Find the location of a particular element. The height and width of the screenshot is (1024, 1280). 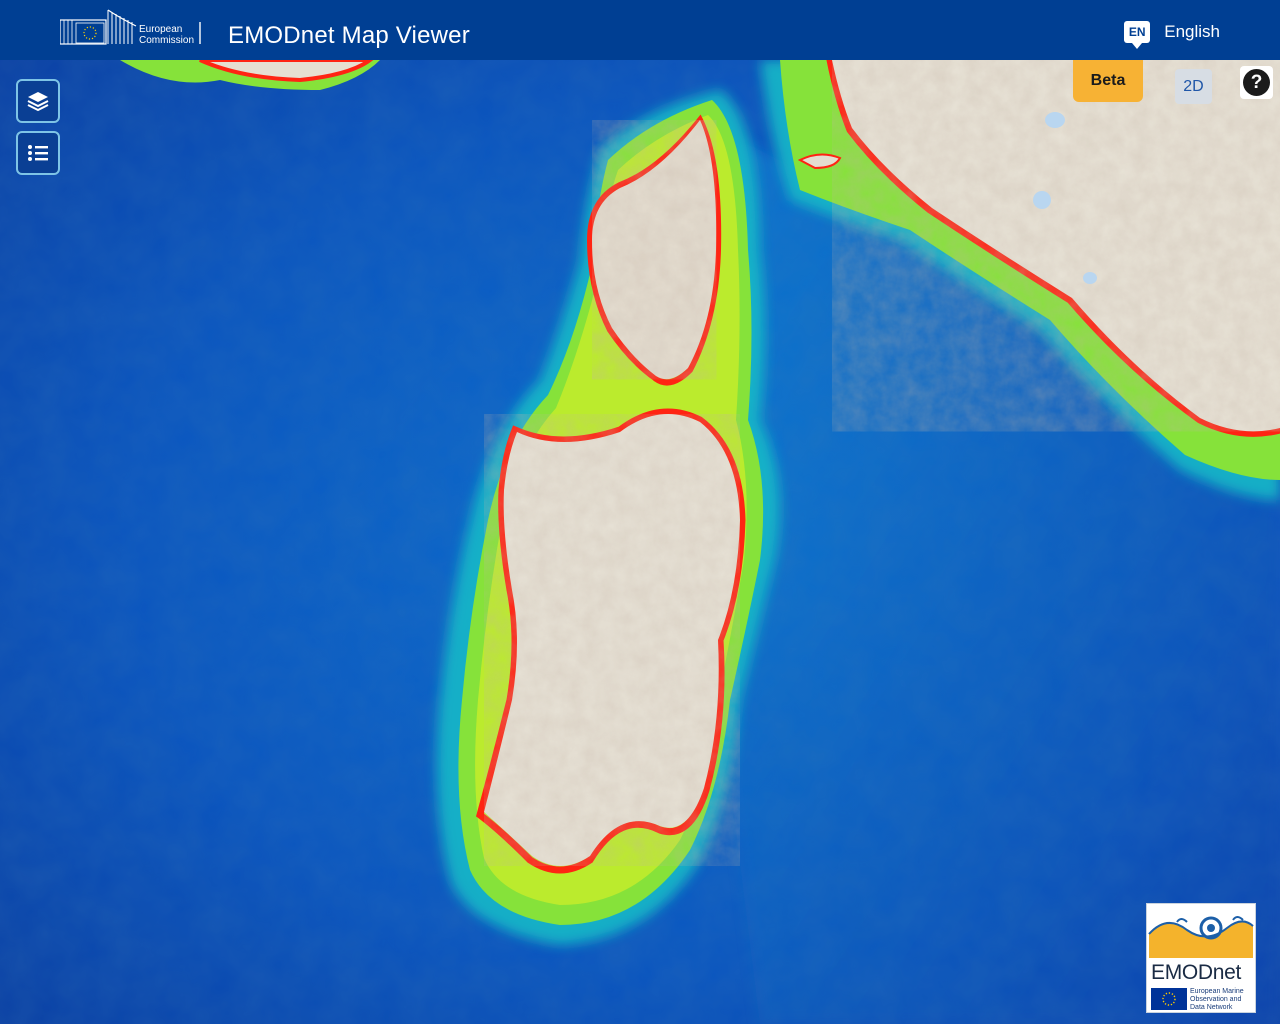

dimension-toggle-button: 2D is located at coordinates (1193, 86).